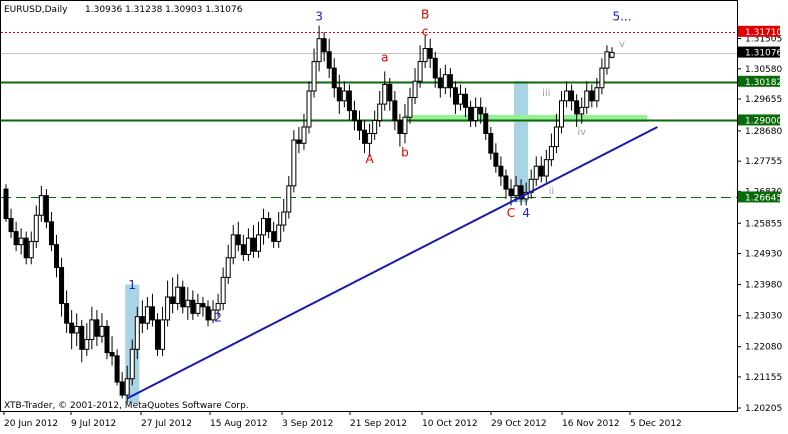  I want to click on x-tick-label: 5 Dec 2012, so click(656, 424).